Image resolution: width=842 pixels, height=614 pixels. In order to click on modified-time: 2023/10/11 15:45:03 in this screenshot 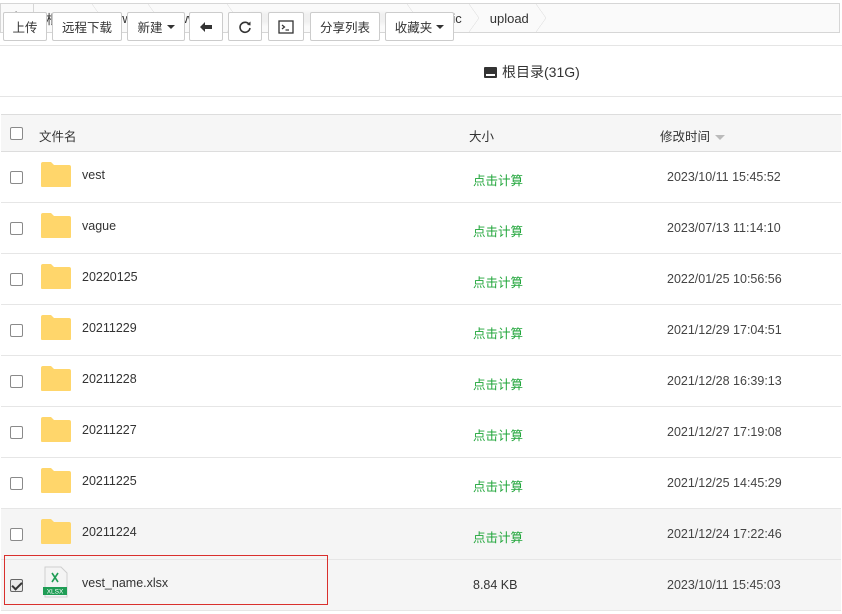, I will do `click(724, 585)`.